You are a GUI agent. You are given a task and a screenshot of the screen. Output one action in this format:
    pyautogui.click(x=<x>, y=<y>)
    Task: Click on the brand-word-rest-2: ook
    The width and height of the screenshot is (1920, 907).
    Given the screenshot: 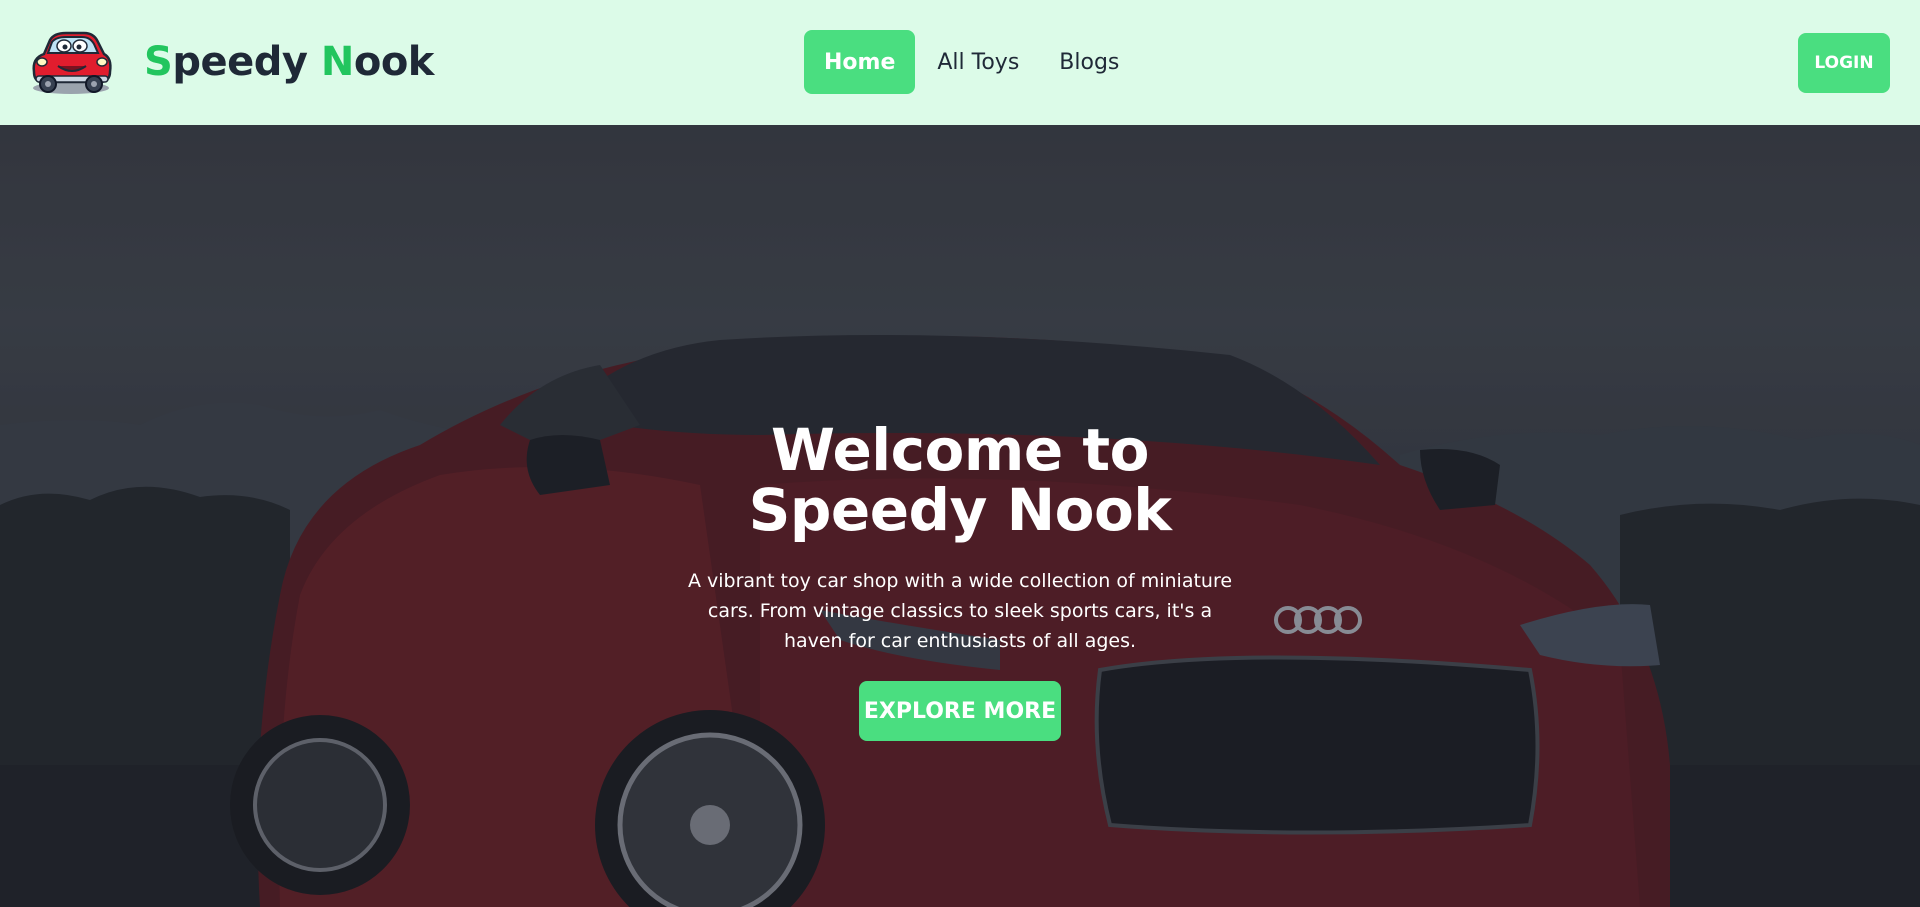 What is the action you would take?
    pyautogui.click(x=394, y=62)
    